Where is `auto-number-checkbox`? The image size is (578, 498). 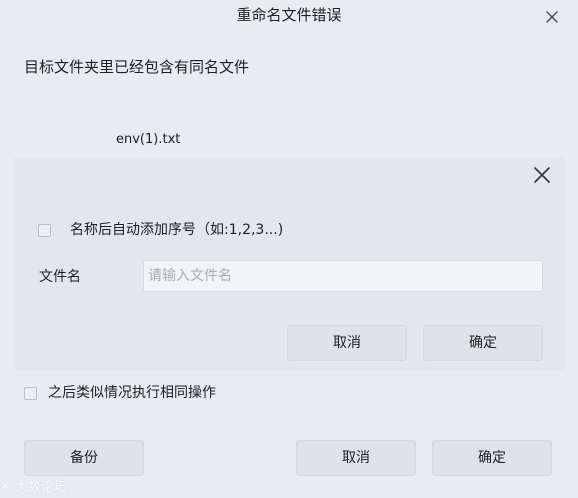
auto-number-checkbox is located at coordinates (44, 230).